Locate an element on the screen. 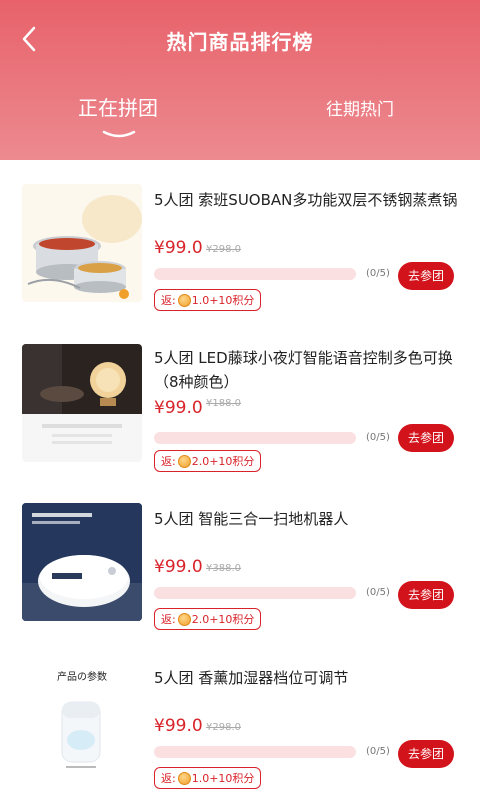 Image resolution: width=480 pixels, height=800 pixels. product-name: 5人团 LED藤球小夜灯智能语音控制多色可换（8种颜色） is located at coordinates (309, 370).